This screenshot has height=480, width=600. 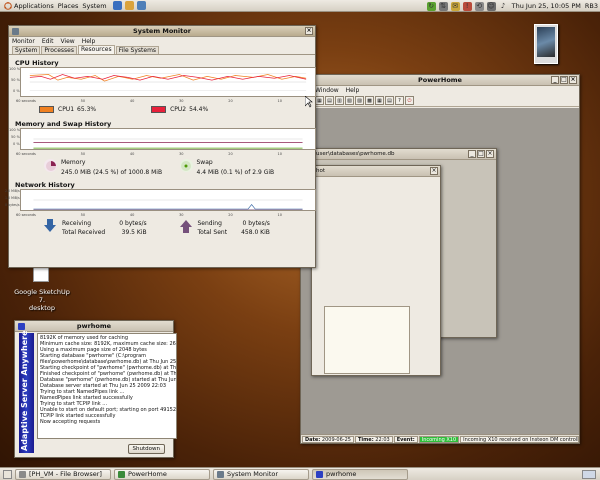 What do you see at coordinates (66, 109) in the screenshot?
I see `cpu1-label: CPU1` at bounding box center [66, 109].